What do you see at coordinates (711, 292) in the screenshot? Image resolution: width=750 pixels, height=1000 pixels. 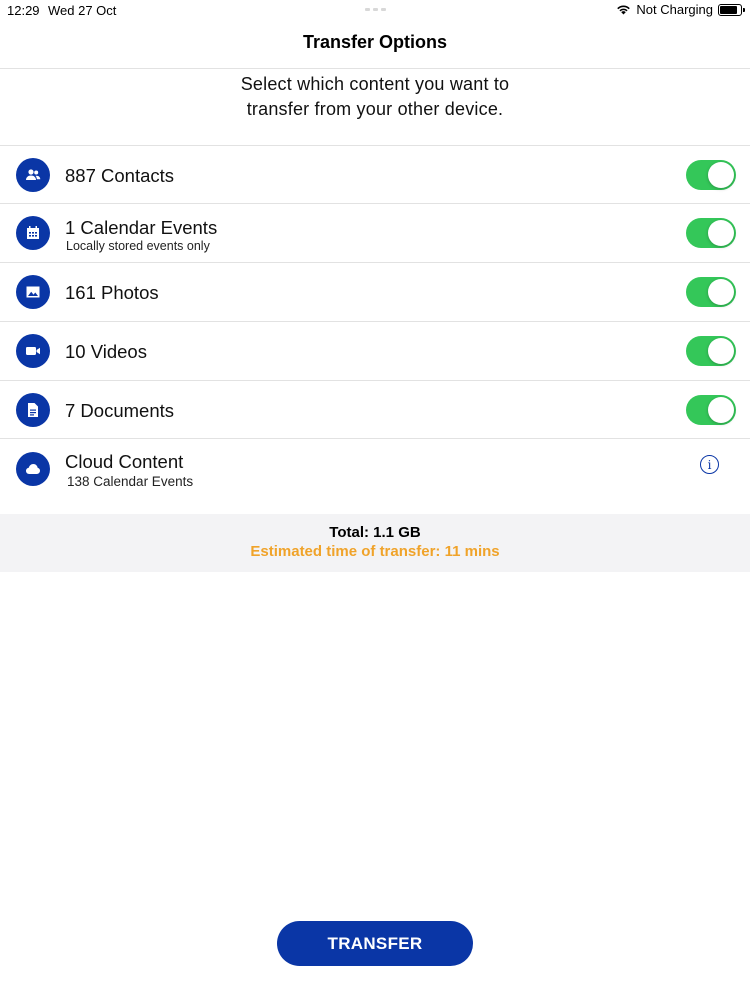 I see `photos-toggle` at bounding box center [711, 292].